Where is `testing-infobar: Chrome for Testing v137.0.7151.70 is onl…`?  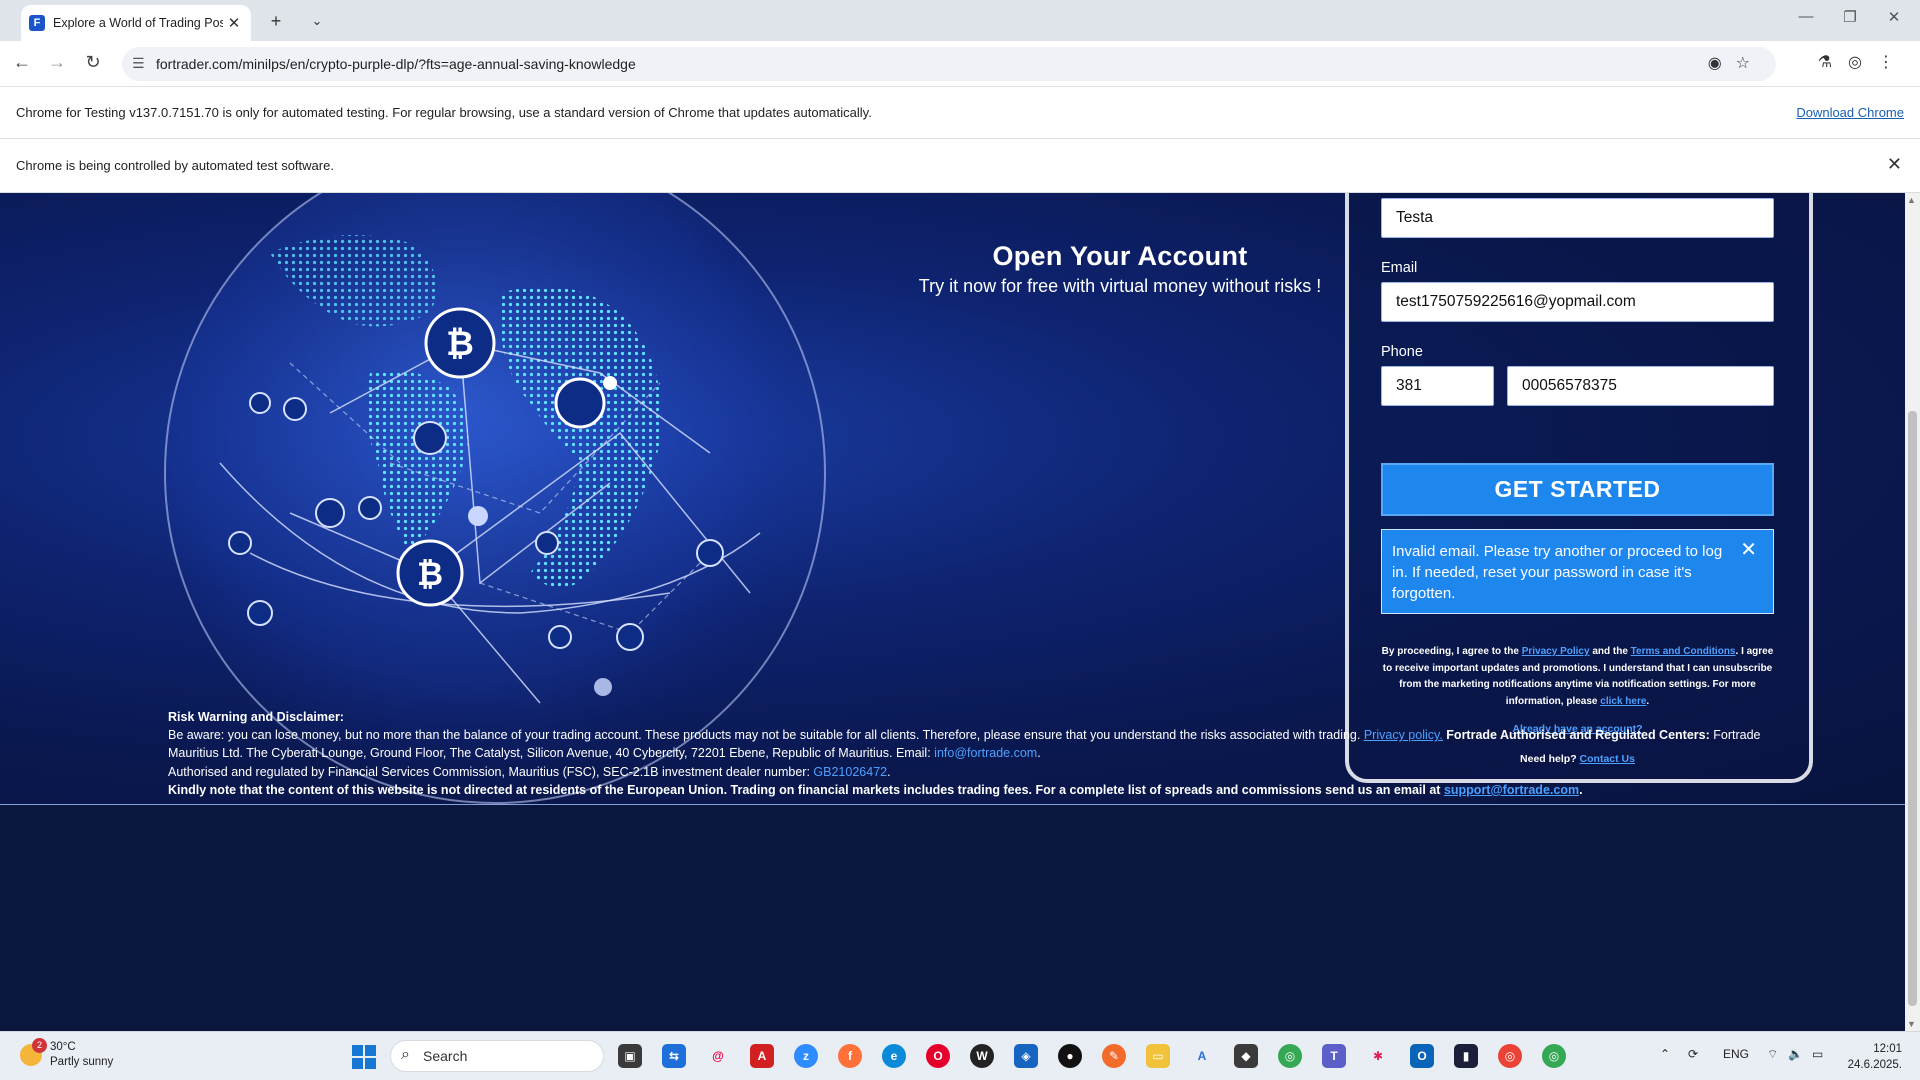
testing-infobar: Chrome for Testing v137.0.7151.70 is onl… is located at coordinates (960, 113).